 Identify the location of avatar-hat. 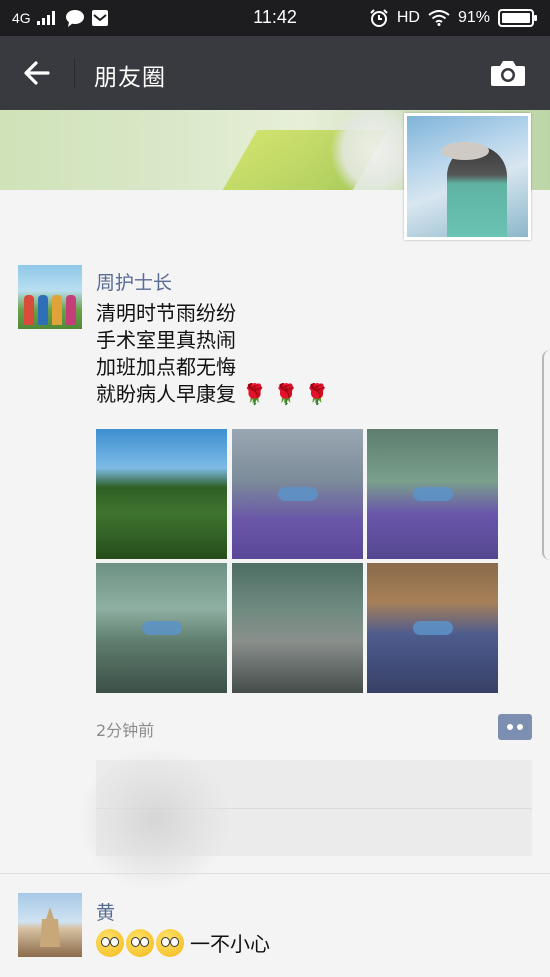
(465, 151).